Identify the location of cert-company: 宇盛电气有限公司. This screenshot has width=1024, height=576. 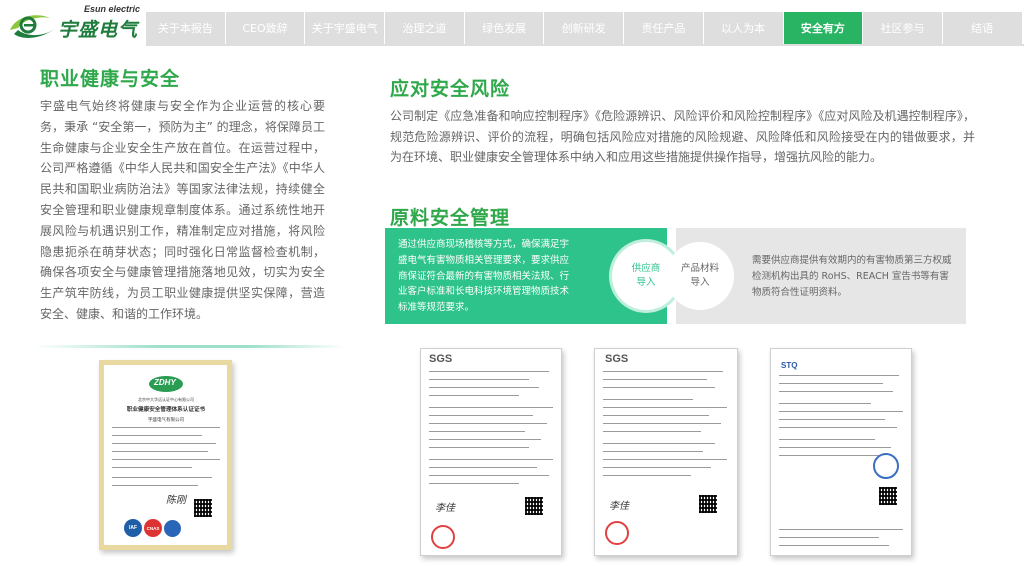
(166, 420).